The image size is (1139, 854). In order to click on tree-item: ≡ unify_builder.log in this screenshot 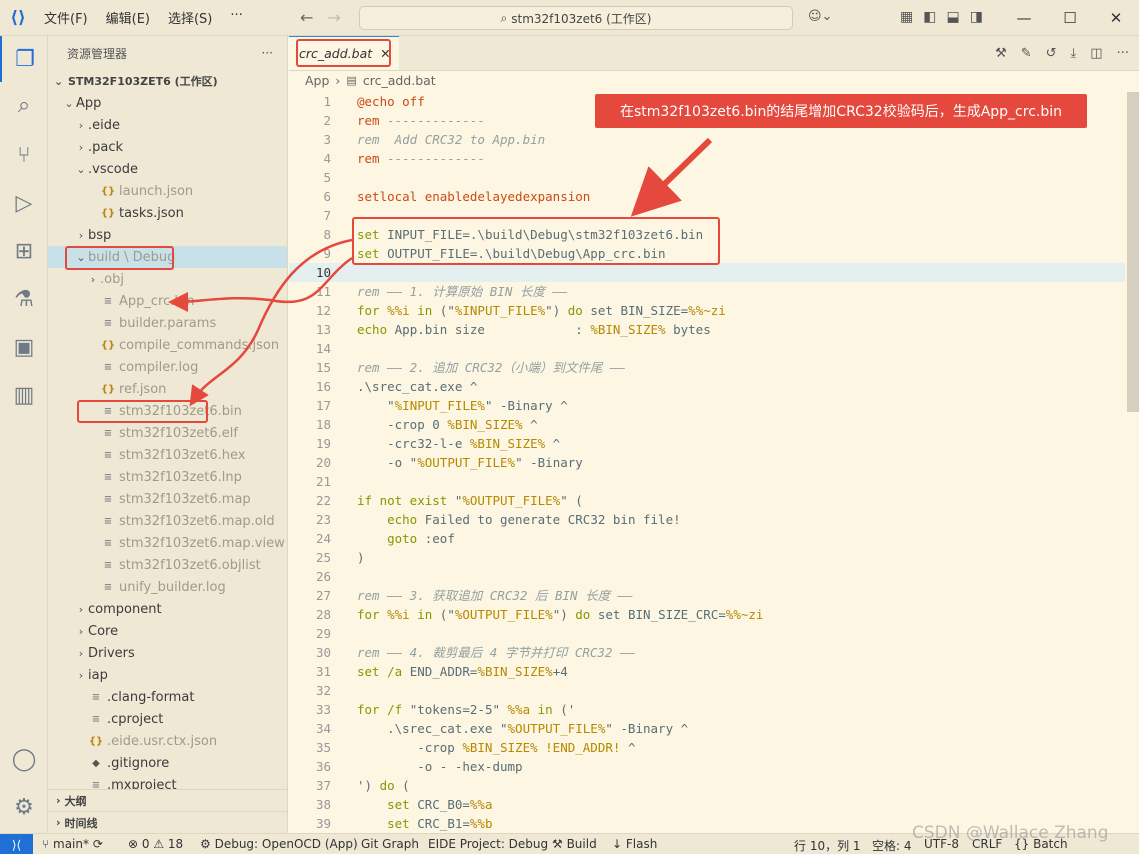, I will do `click(167, 587)`.